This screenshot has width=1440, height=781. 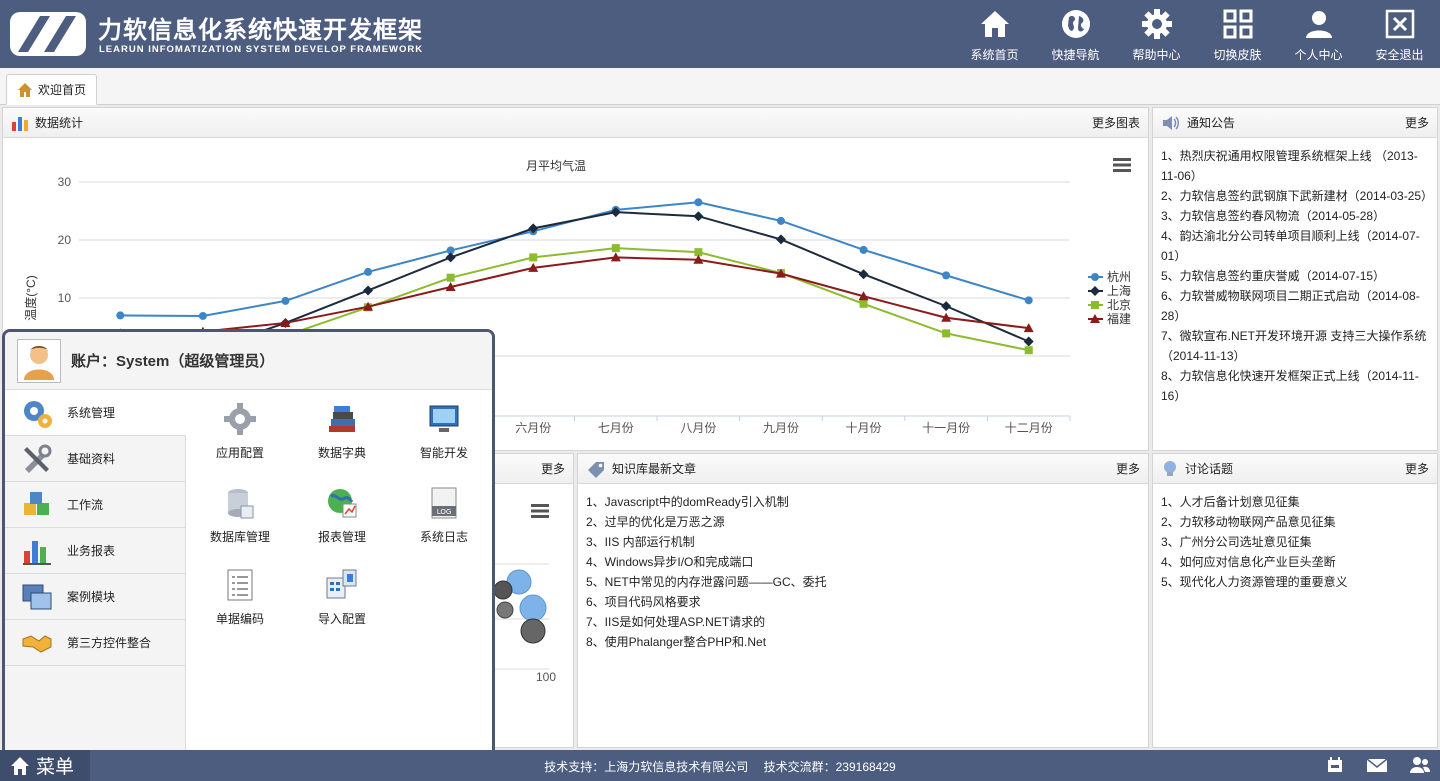 I want to click on kb-item: 3、IIS 内部运行机制, so click(x=863, y=542).